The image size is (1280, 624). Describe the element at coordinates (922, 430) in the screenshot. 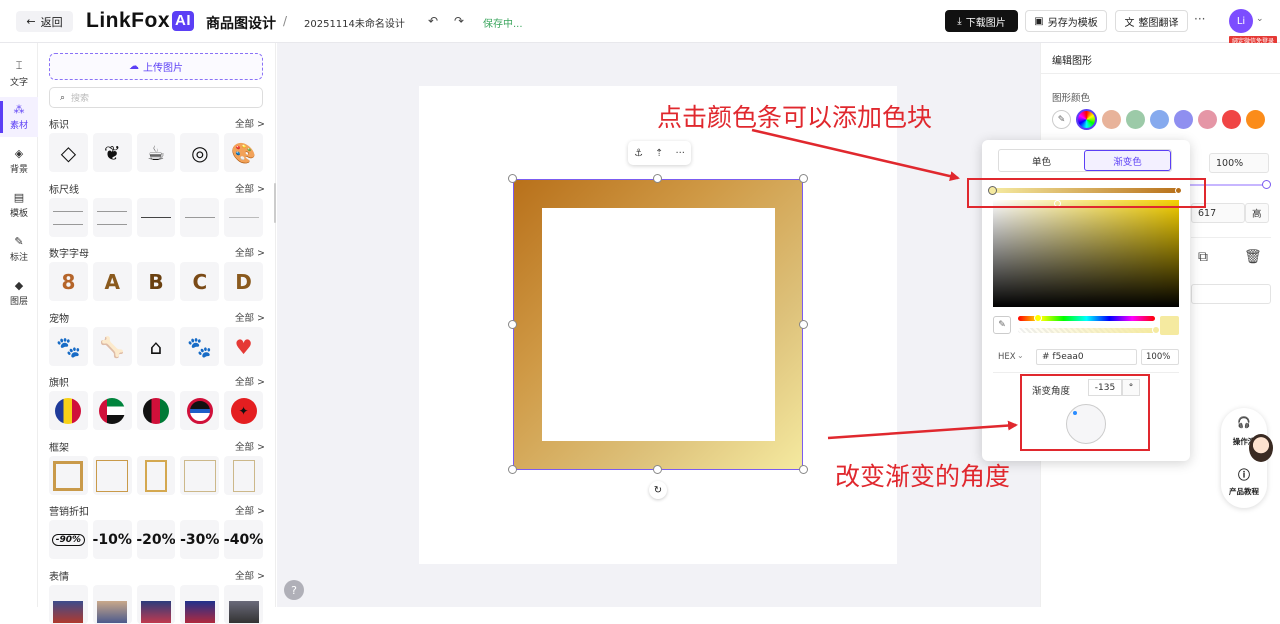

I see `arrow-to-angle-dial` at that location.